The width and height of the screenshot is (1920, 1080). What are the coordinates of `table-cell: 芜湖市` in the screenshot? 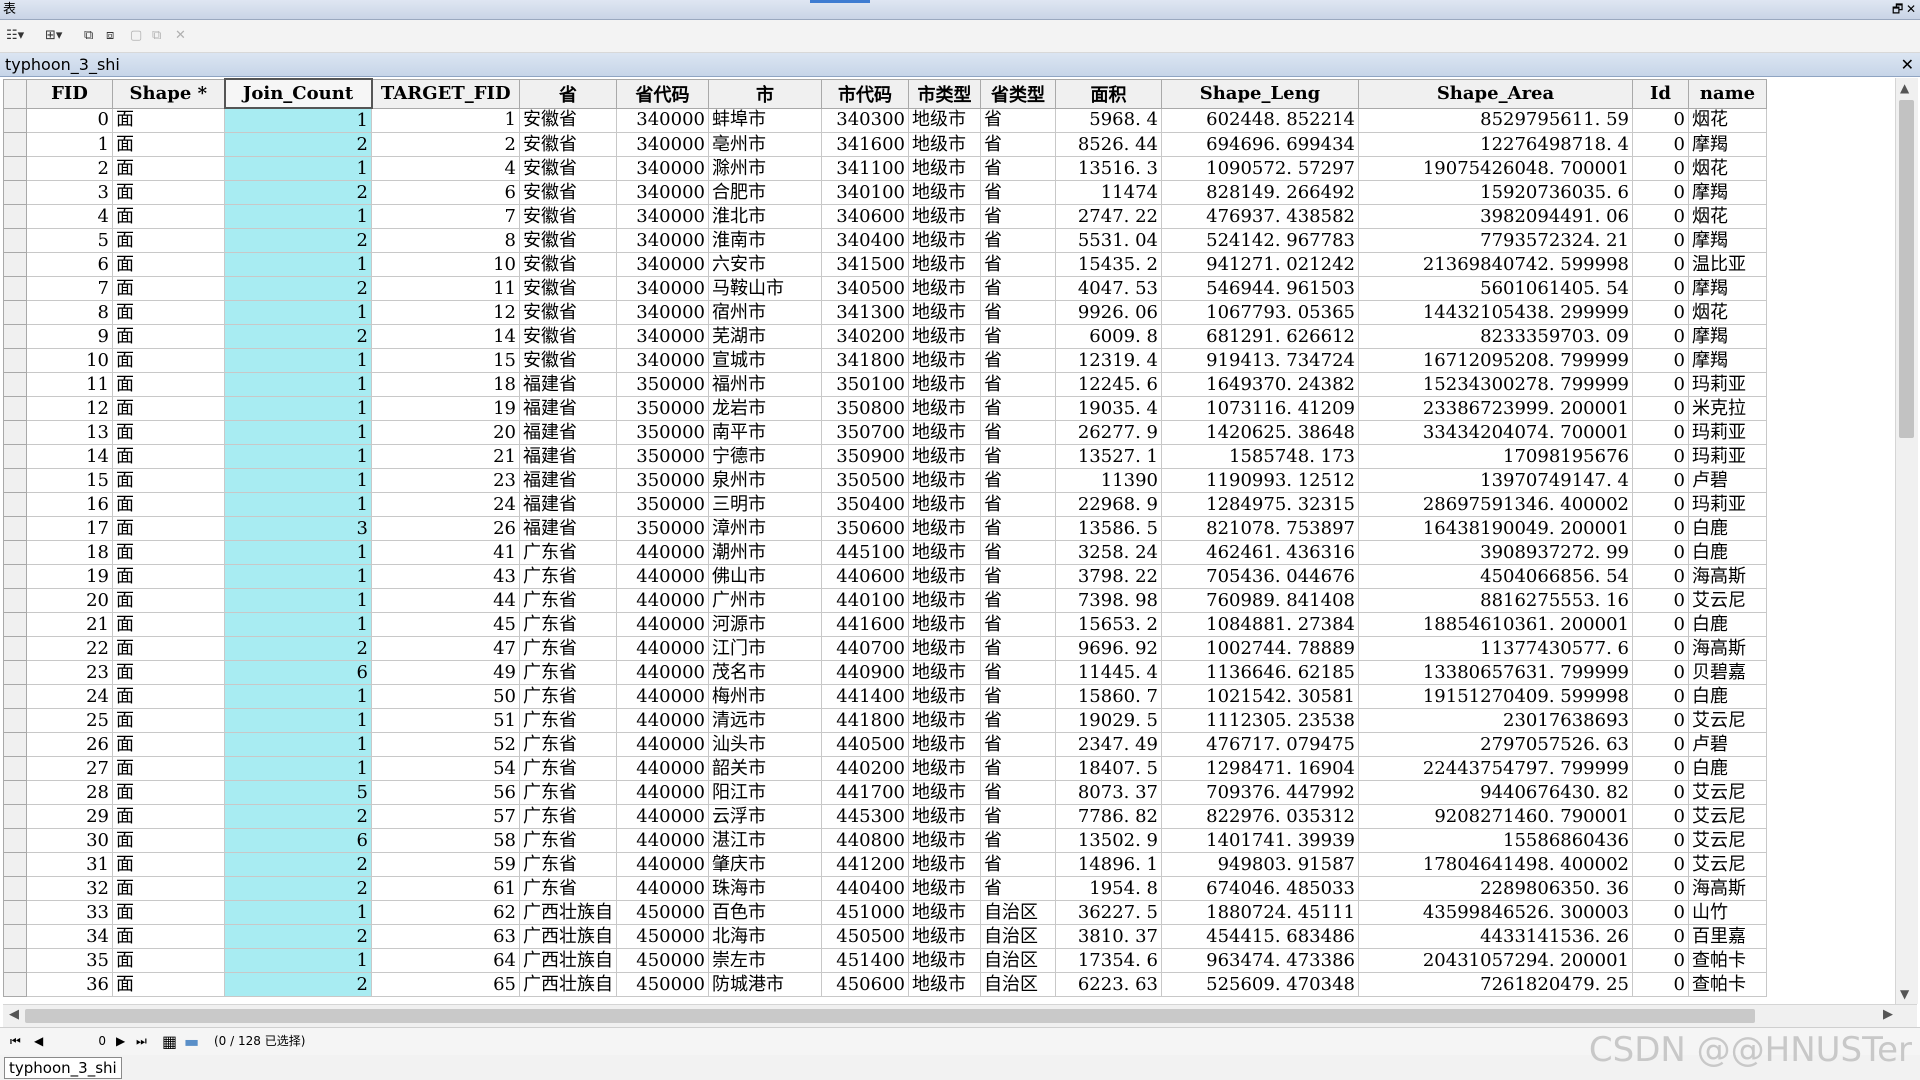 It's located at (765, 336).